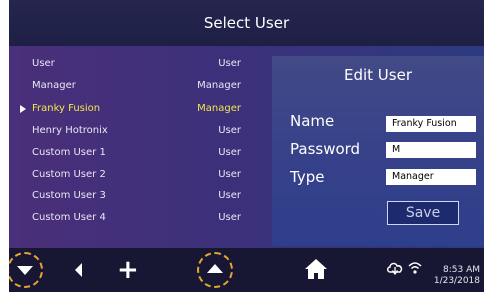 The height and width of the screenshot is (292, 484). Describe the element at coordinates (78, 270) in the screenshot. I see `back-arrow-icon` at that location.